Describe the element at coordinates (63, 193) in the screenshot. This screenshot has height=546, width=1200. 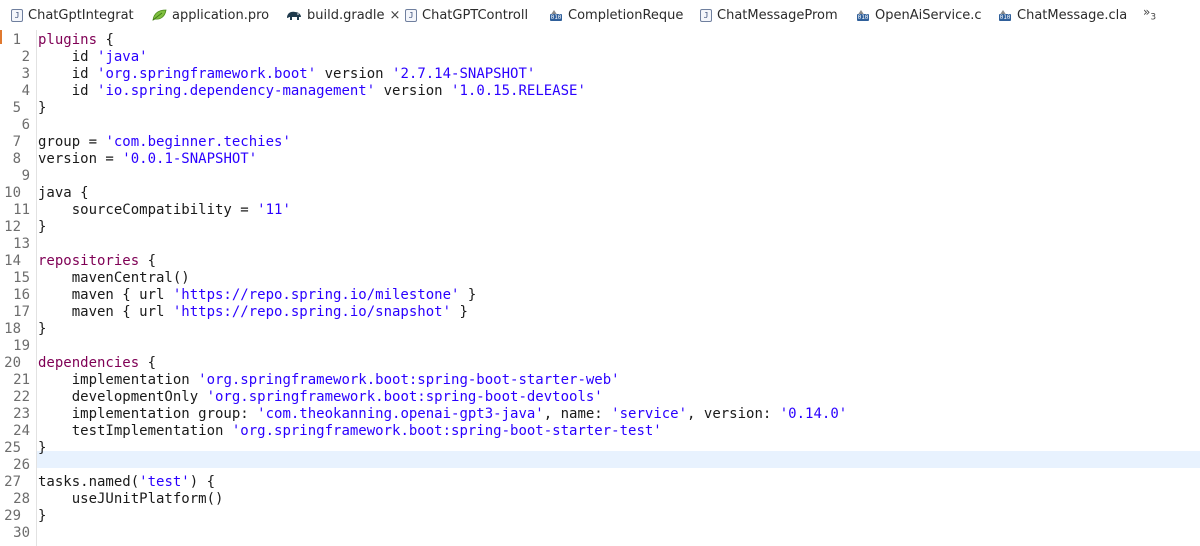
I see `code-text: java {` at that location.